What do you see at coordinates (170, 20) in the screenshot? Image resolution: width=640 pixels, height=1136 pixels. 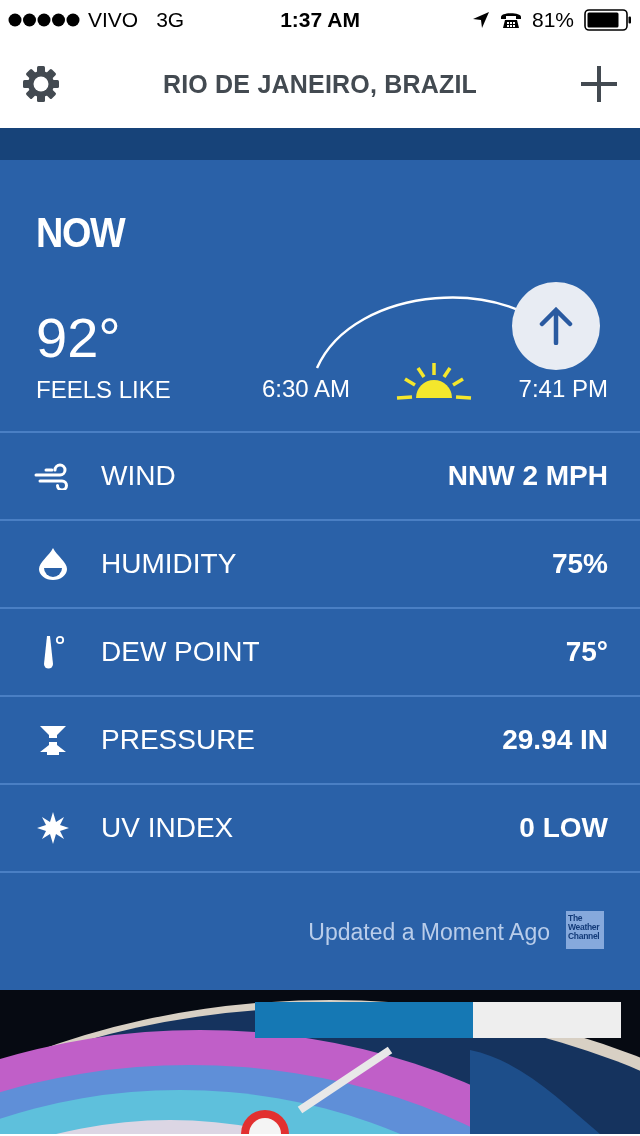 I see `network-type: 3G` at bounding box center [170, 20].